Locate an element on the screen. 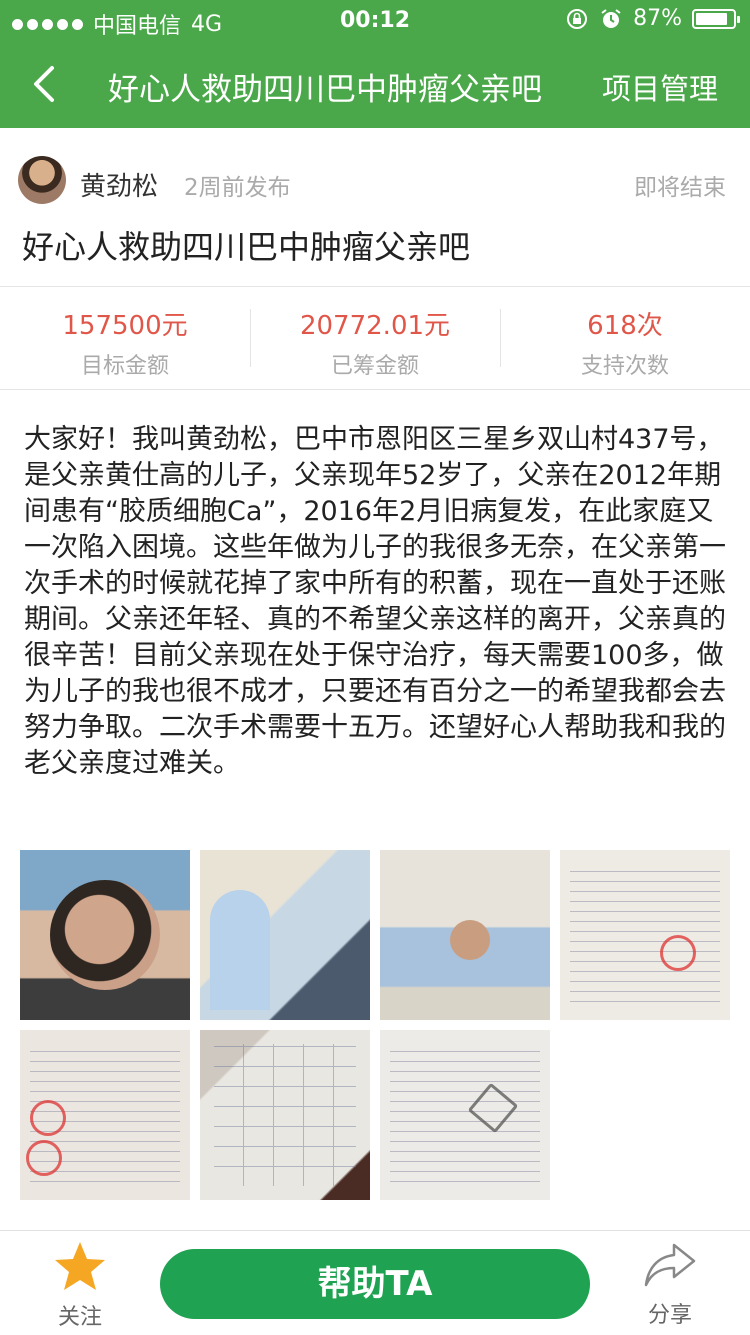 This screenshot has width=750, height=1335. stat-target-label: 目标金额 is located at coordinates (124, 366).